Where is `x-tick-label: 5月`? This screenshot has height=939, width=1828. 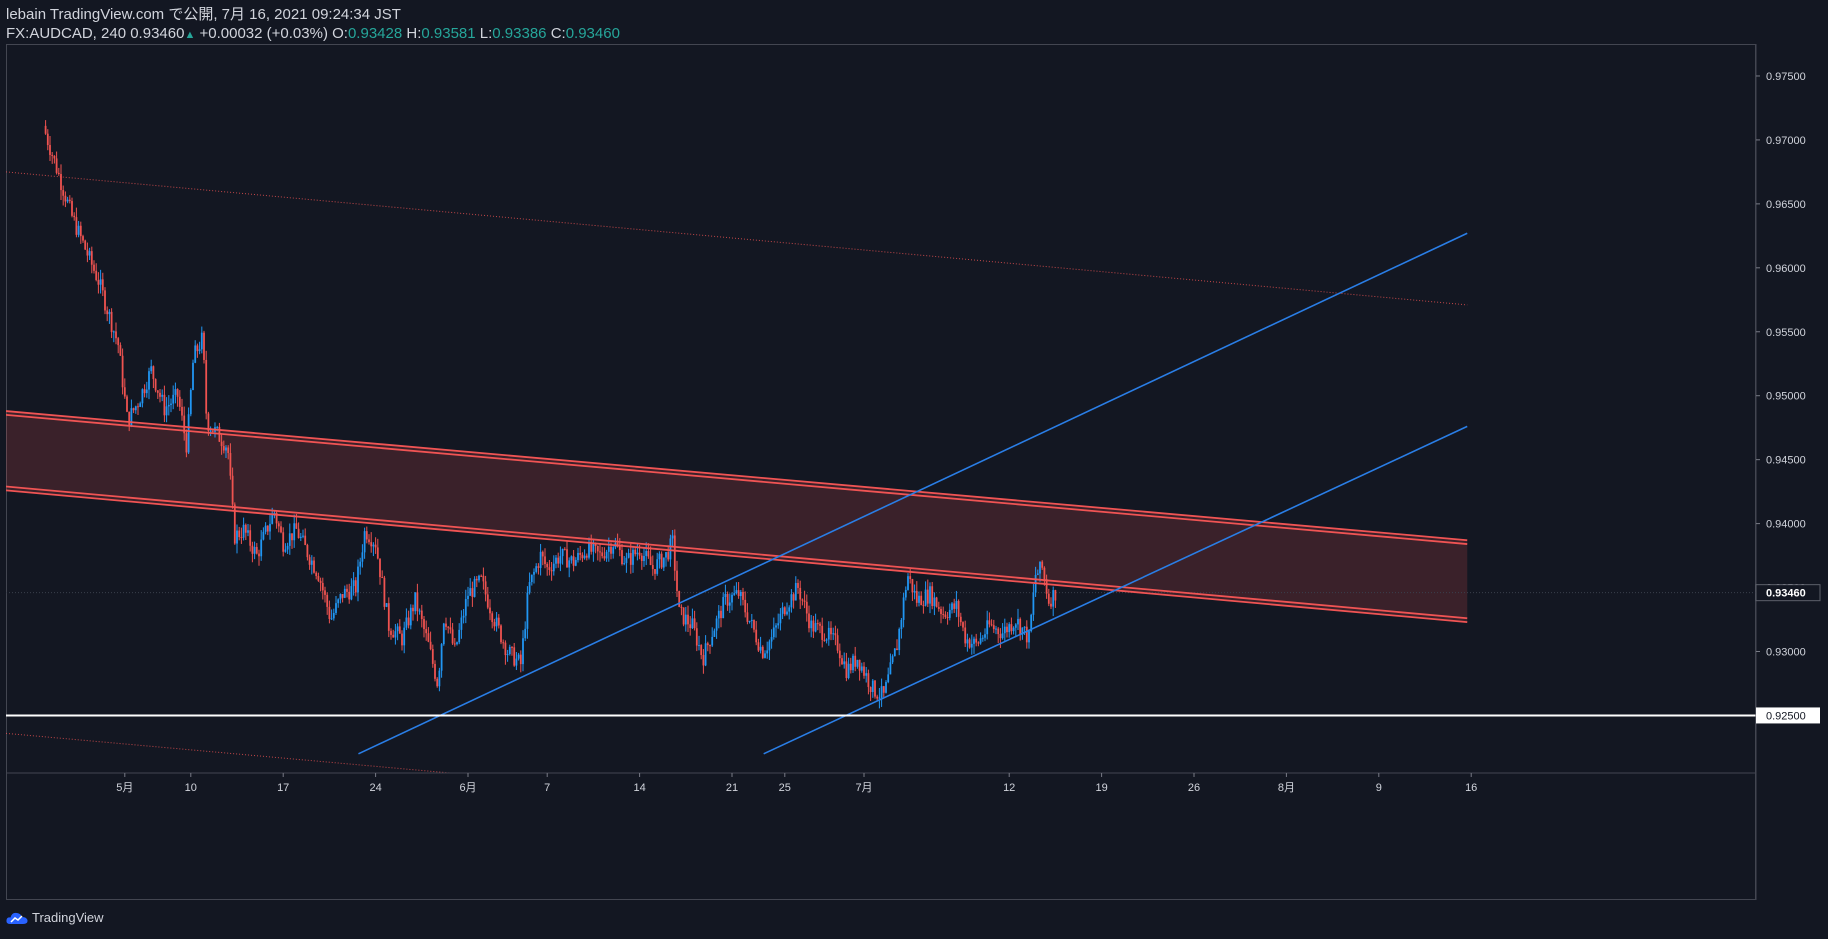 x-tick-label: 5月 is located at coordinates (124, 788).